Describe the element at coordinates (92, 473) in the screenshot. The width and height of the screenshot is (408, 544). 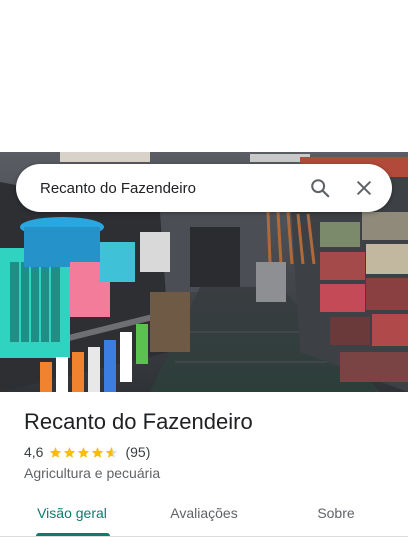
I see `place-category: Agricultura e pecuária` at that location.